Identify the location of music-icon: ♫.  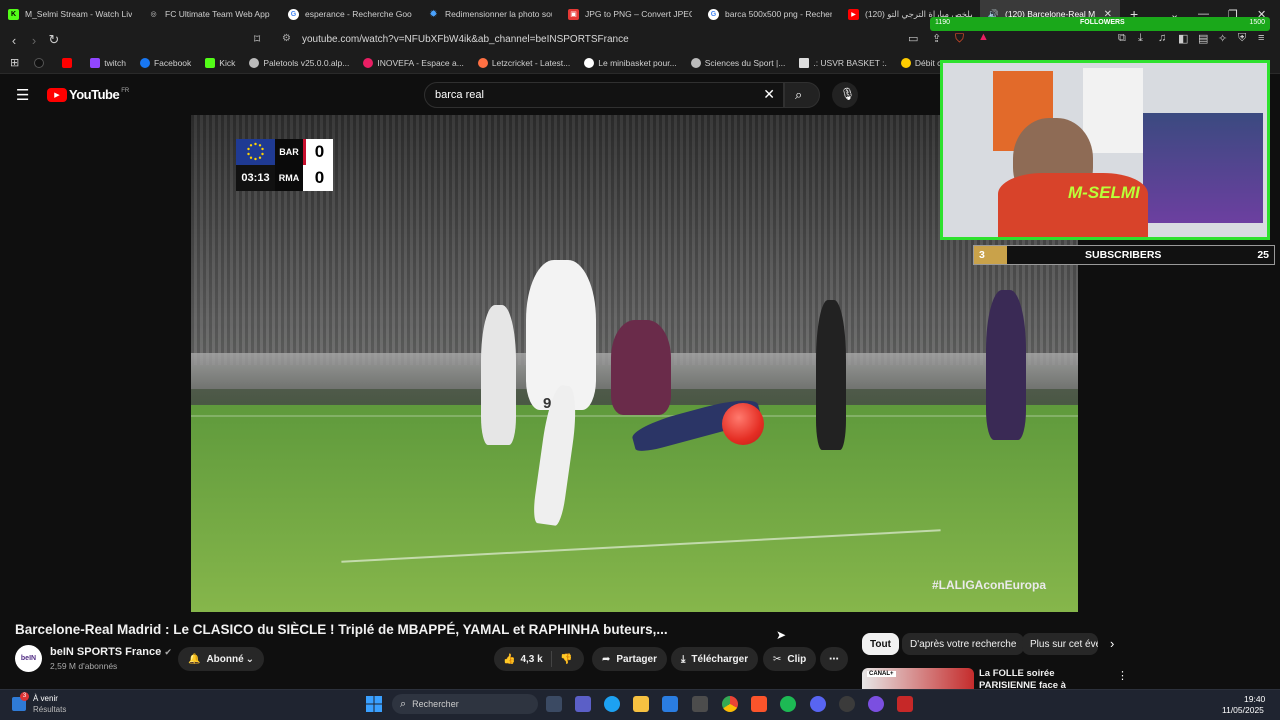
(1162, 38).